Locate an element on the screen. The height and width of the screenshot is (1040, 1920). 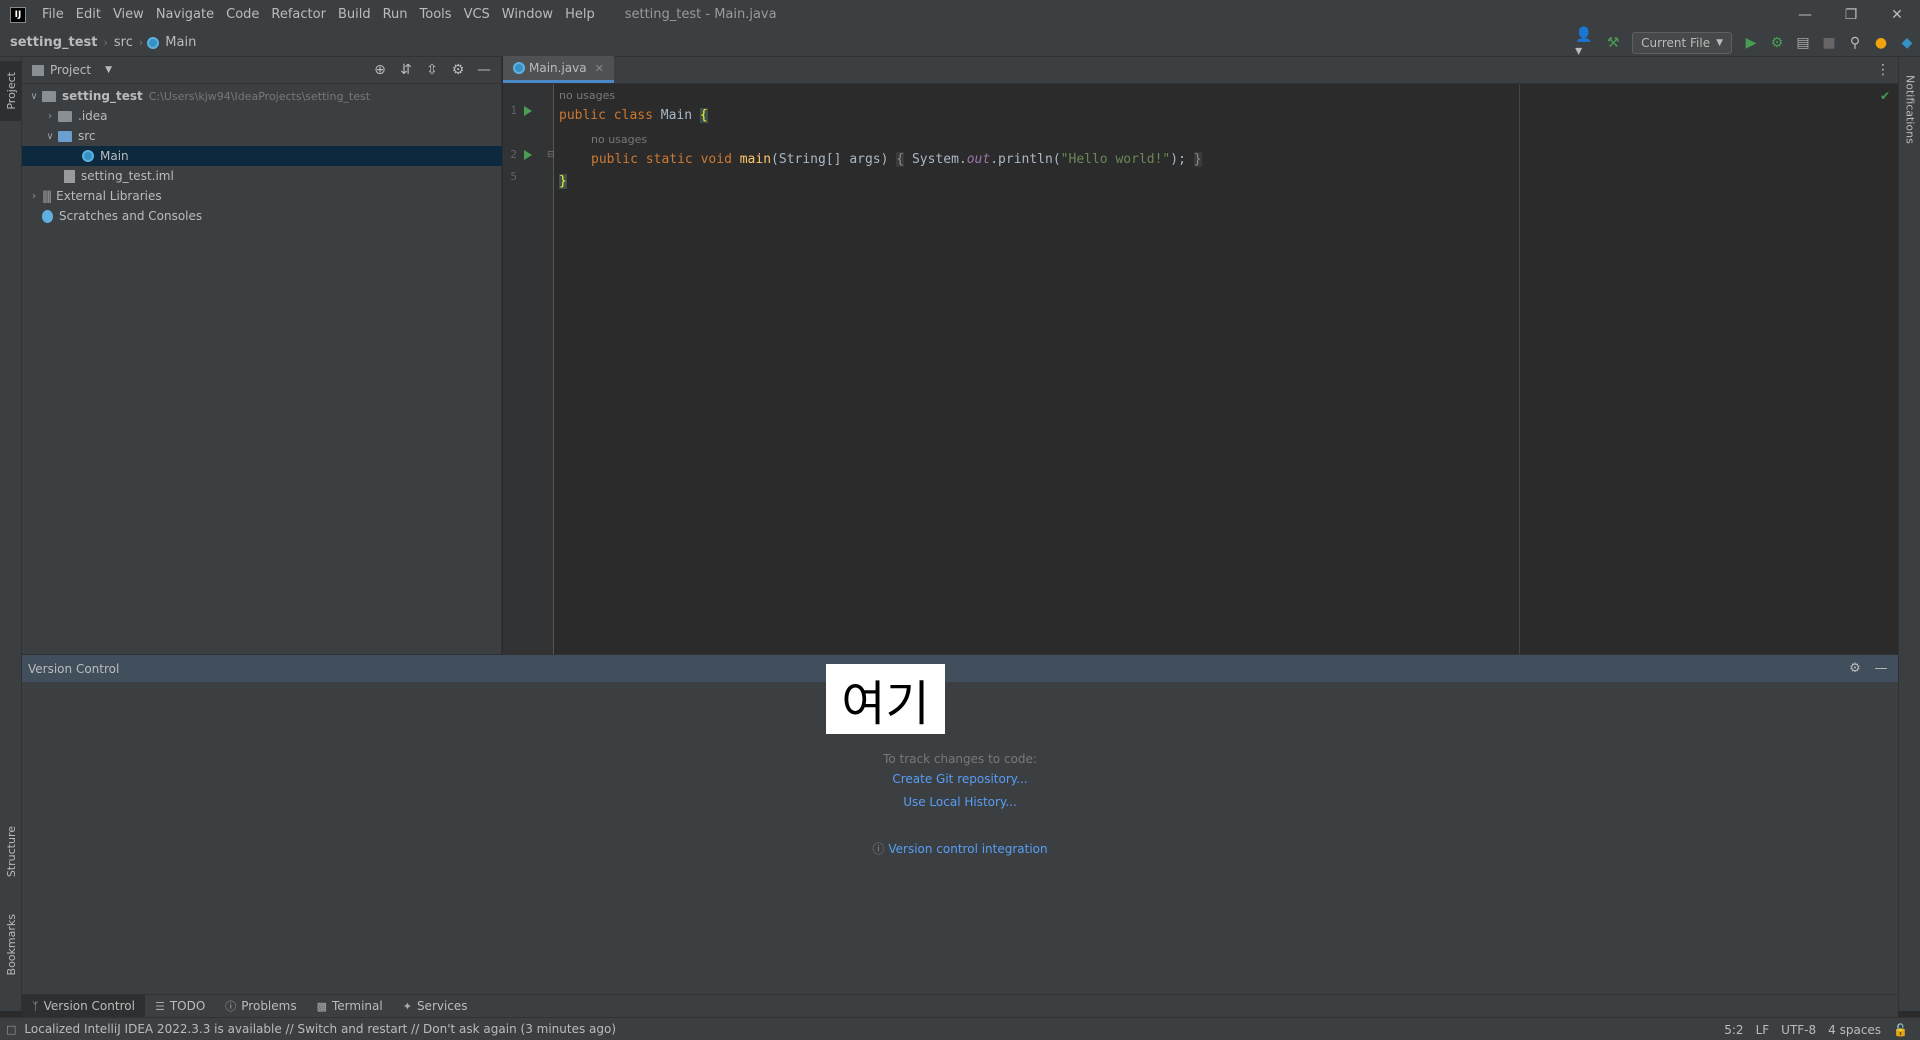
tree-item-iml: setting_test.iml is located at coordinates (262, 176).